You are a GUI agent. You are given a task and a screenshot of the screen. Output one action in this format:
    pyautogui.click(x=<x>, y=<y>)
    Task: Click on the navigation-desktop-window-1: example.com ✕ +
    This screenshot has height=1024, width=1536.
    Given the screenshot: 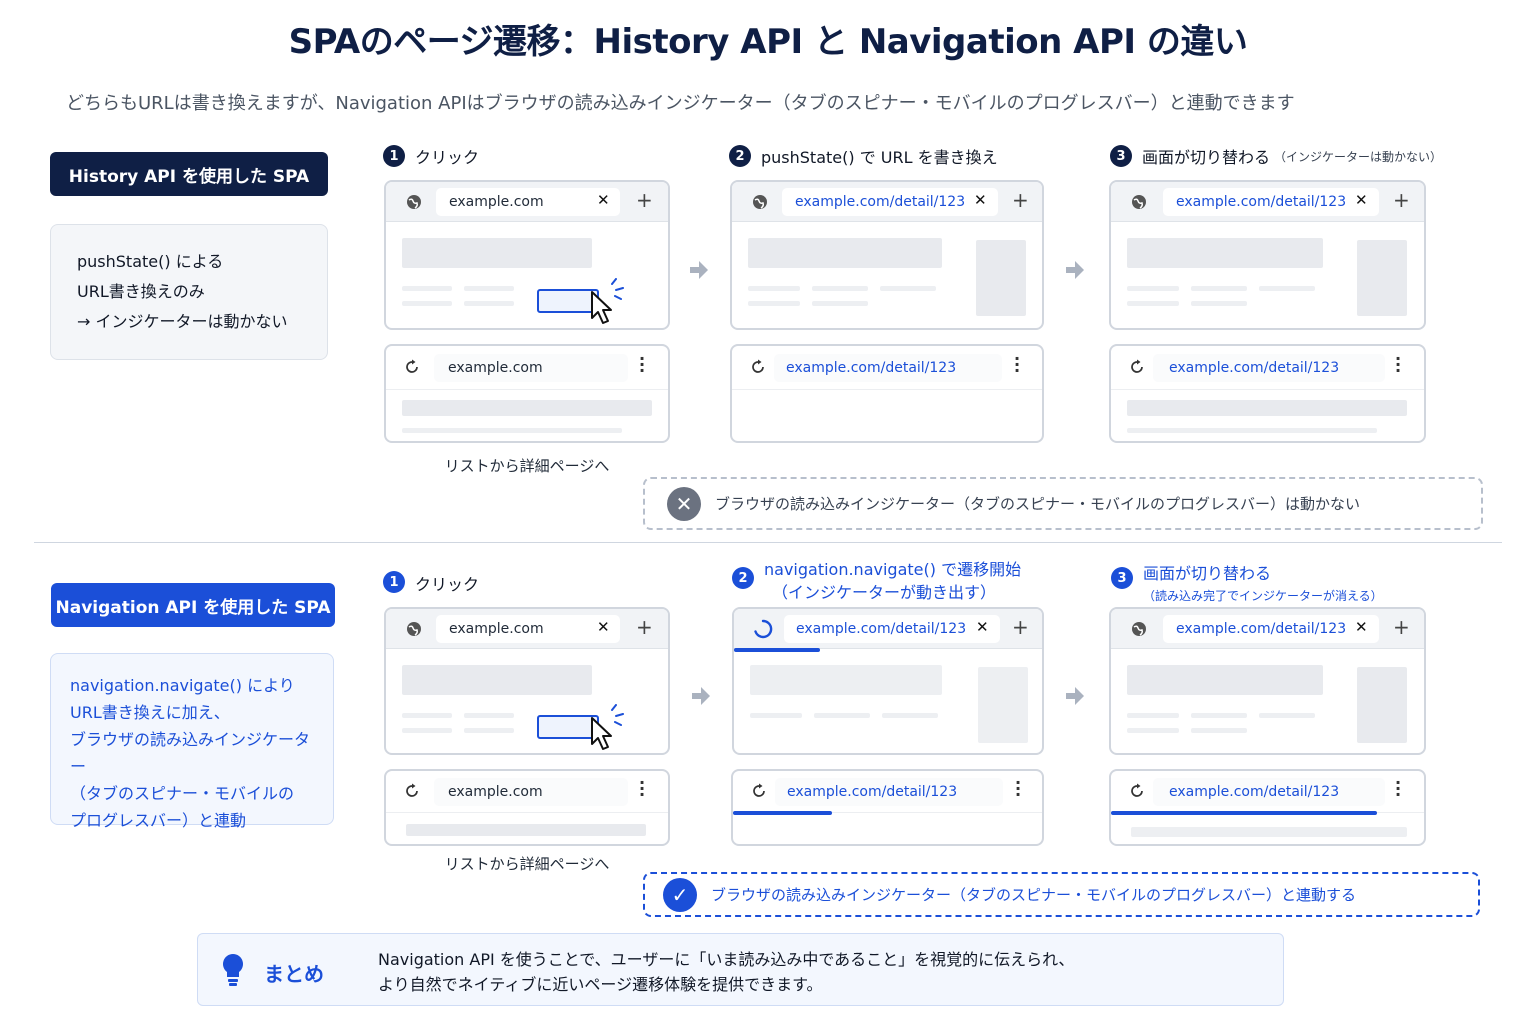 What is the action you would take?
    pyautogui.click(x=527, y=681)
    